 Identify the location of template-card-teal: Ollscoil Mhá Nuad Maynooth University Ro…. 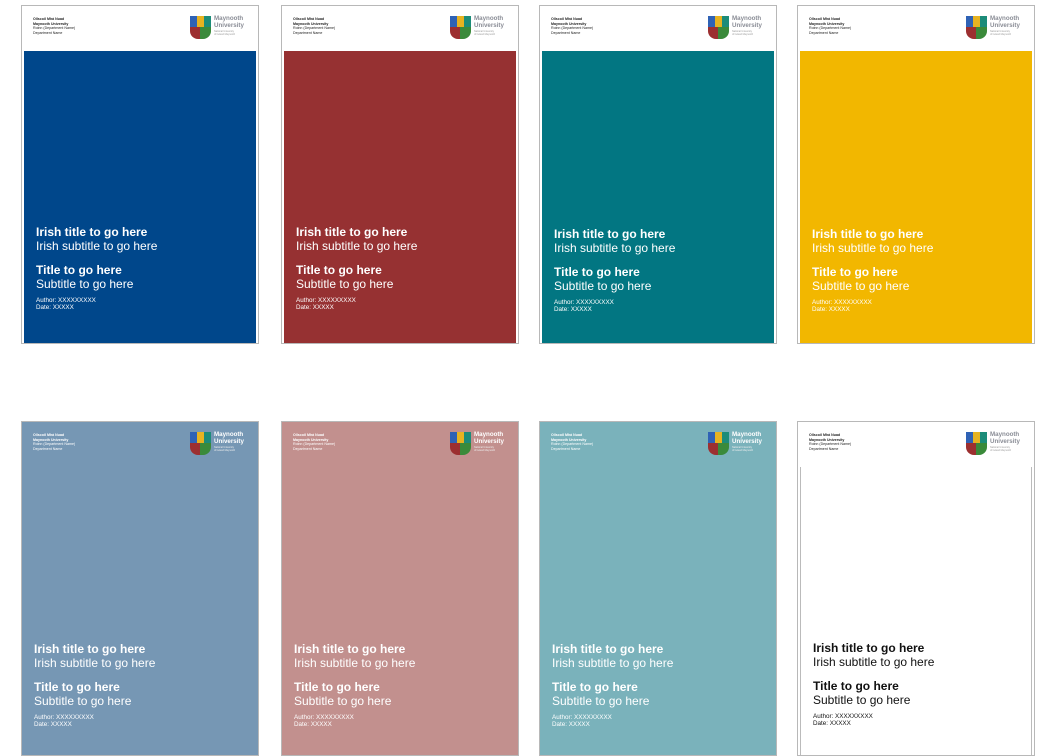
(658, 174).